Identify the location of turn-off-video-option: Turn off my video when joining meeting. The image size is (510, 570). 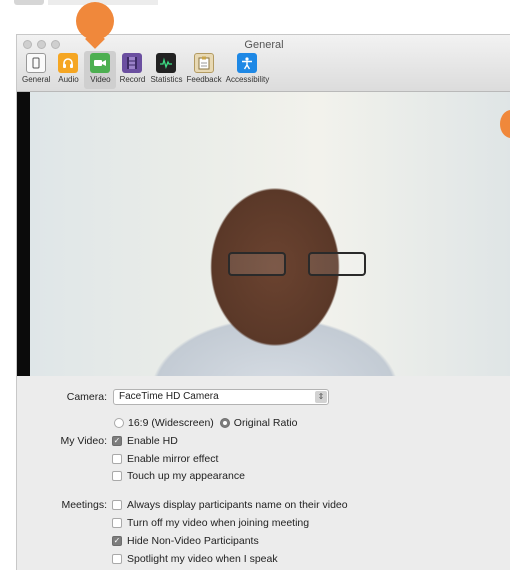
(210, 523).